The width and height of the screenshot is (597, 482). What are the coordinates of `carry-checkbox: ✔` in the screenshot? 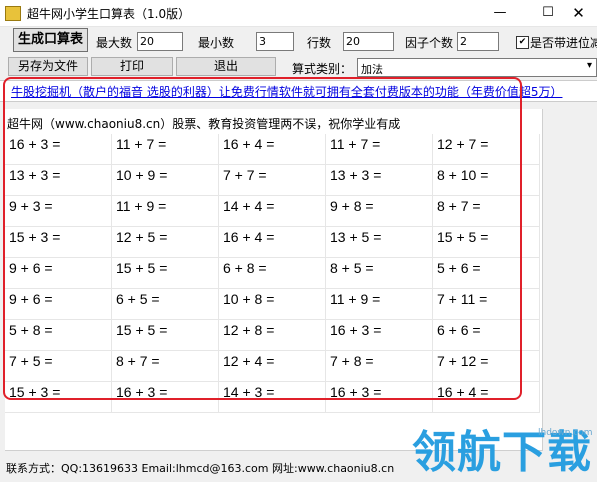 It's located at (522, 42).